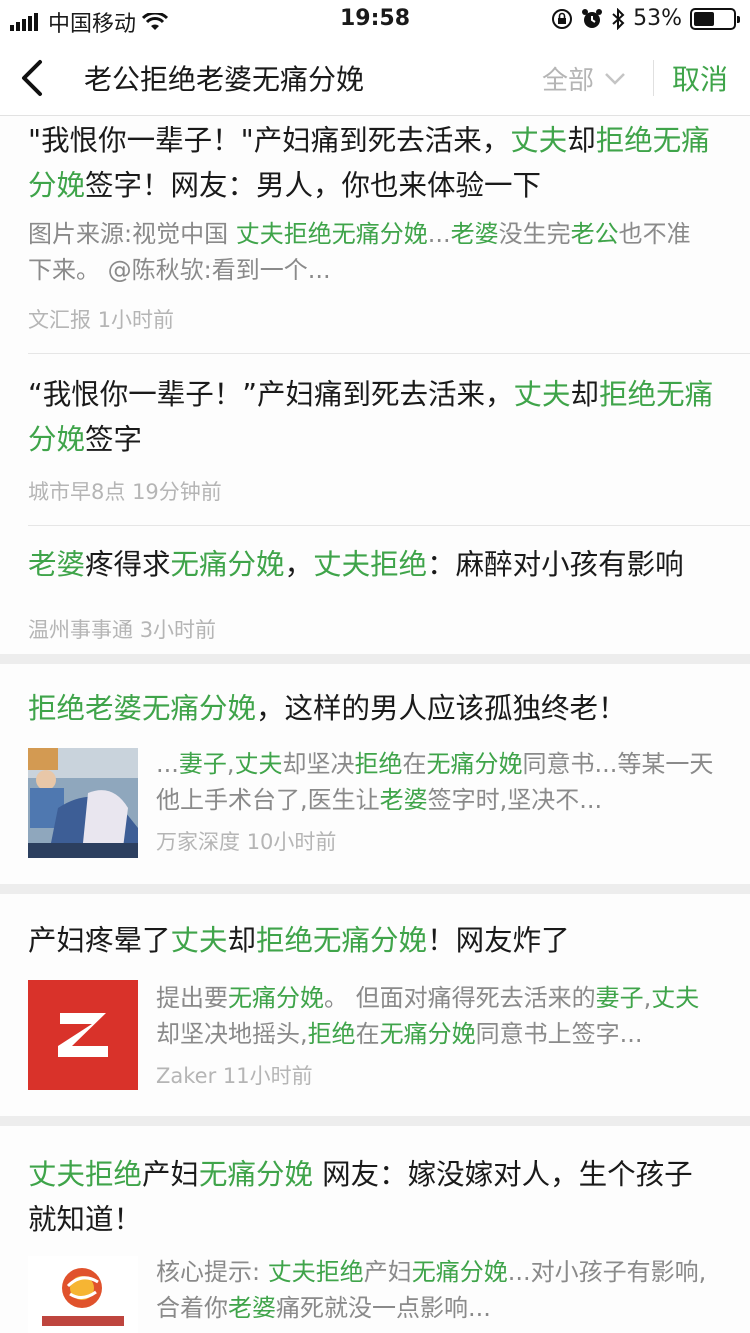 The width and height of the screenshot is (750, 1333). Describe the element at coordinates (267, 1076) in the screenshot. I see `result-time: 11小时前` at that location.